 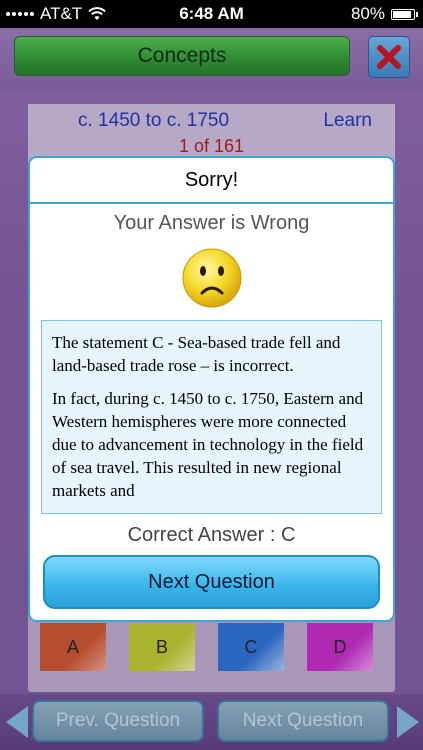 I want to click on battery-group: 80%, so click(x=384, y=14).